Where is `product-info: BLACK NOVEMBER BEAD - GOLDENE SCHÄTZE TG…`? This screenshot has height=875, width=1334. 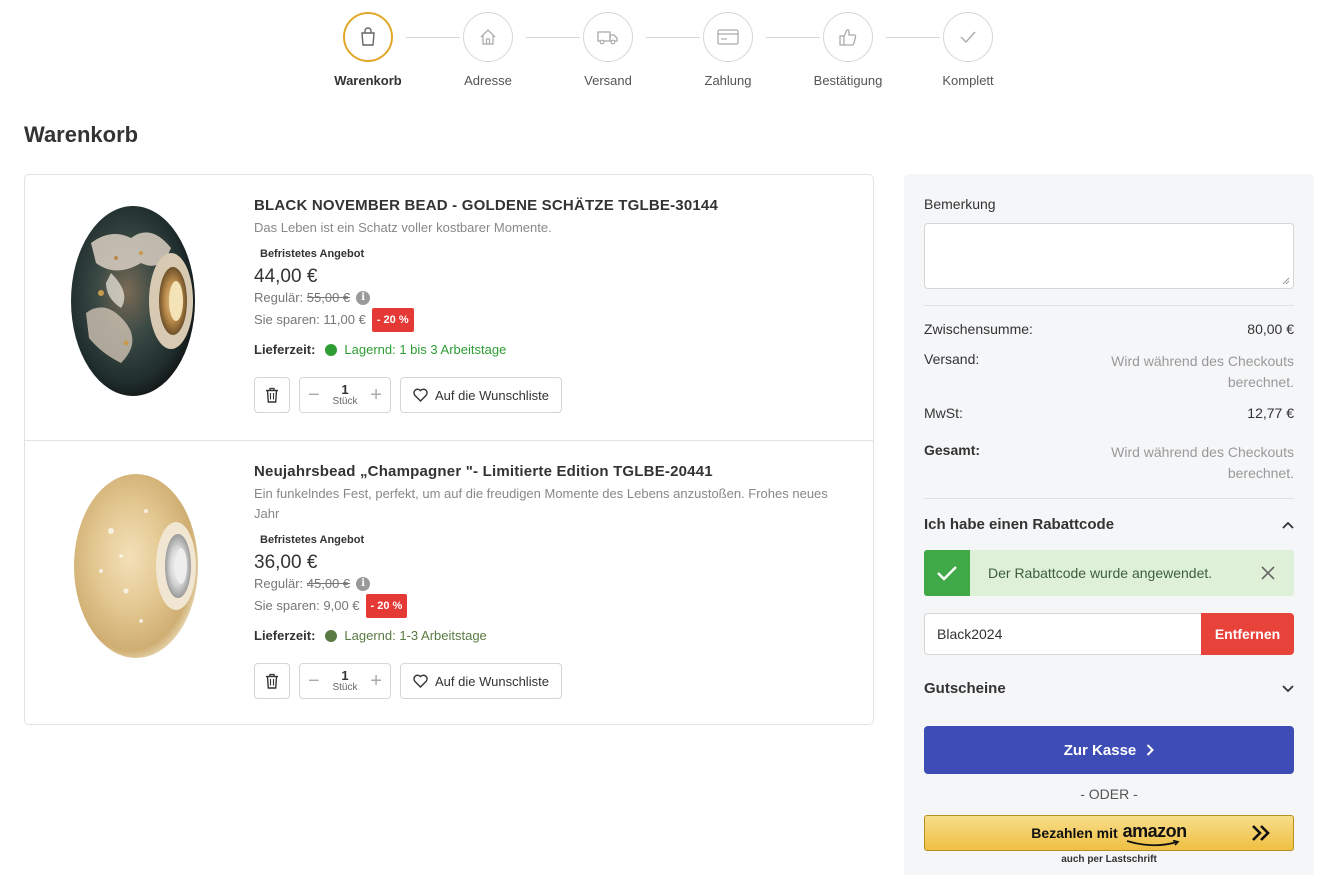 product-info: BLACK NOVEMBER BEAD - GOLDENE SCHÄTZE TG… is located at coordinates (544, 305).